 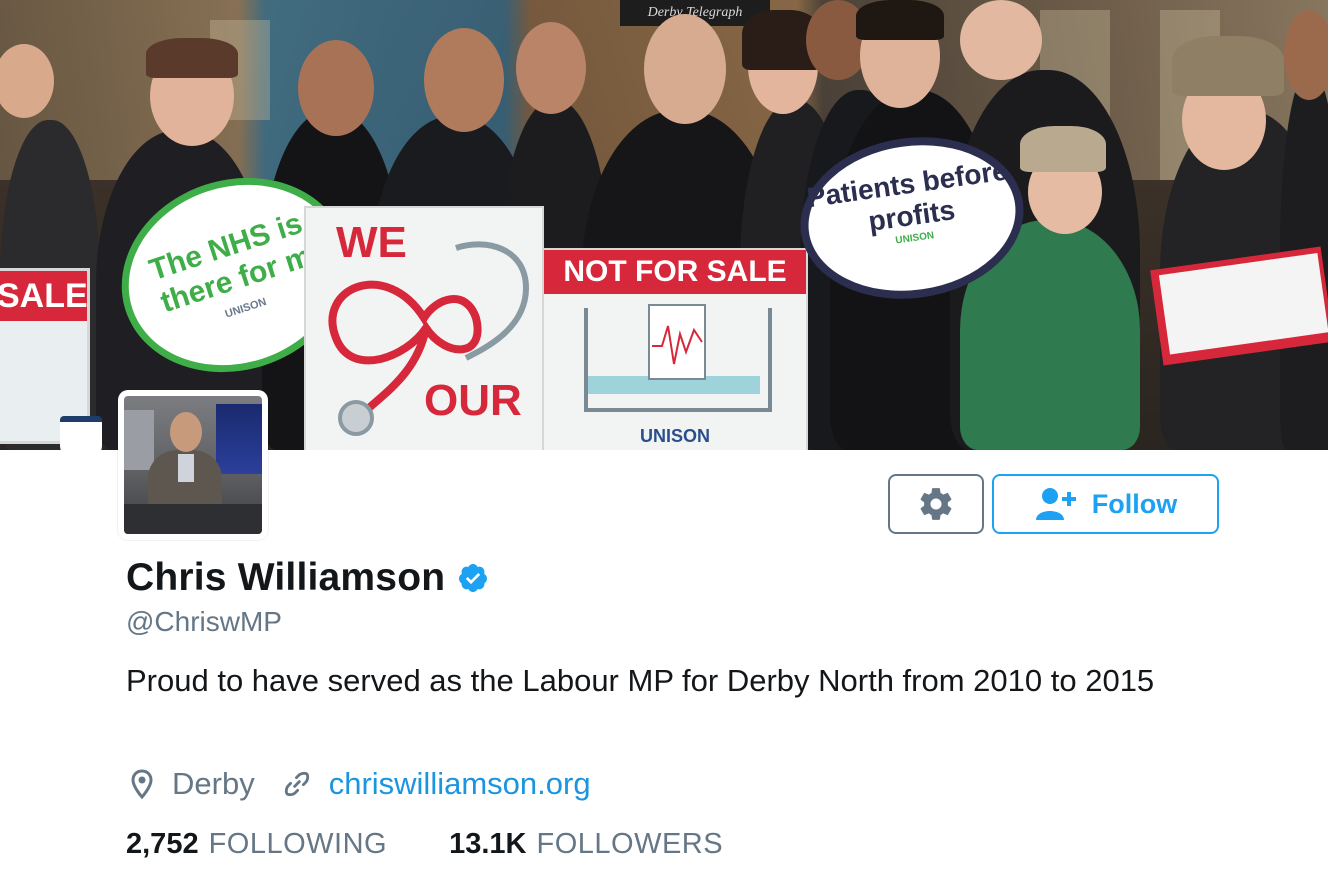 I want to click on profile-handle: @ChriswMP, so click(x=204, y=621).